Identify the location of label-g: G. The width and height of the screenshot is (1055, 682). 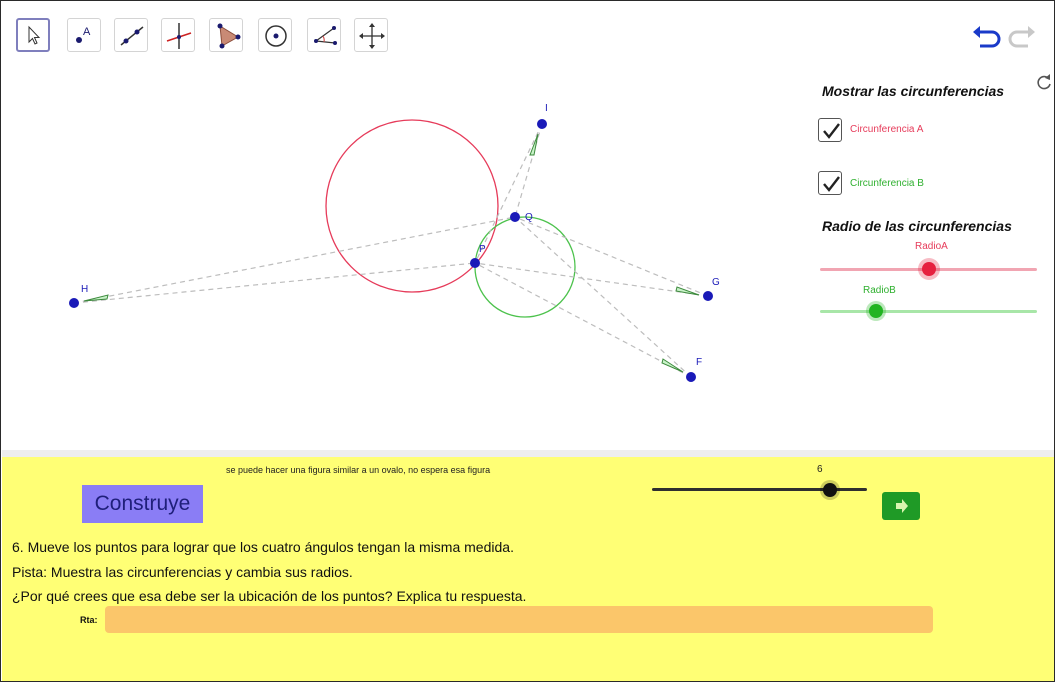
(716, 282).